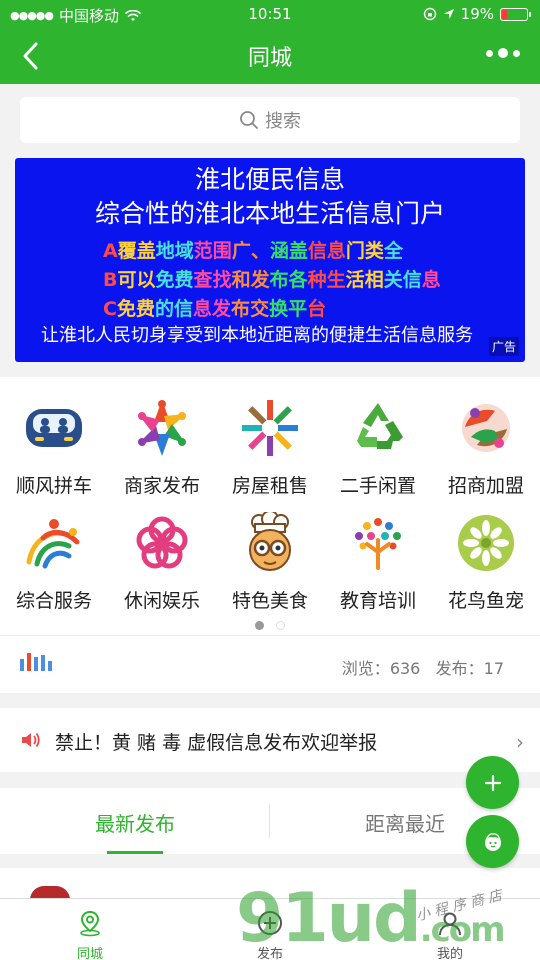 This screenshot has height=960, width=540. I want to click on posts-label: 发布：, so click(459, 668).